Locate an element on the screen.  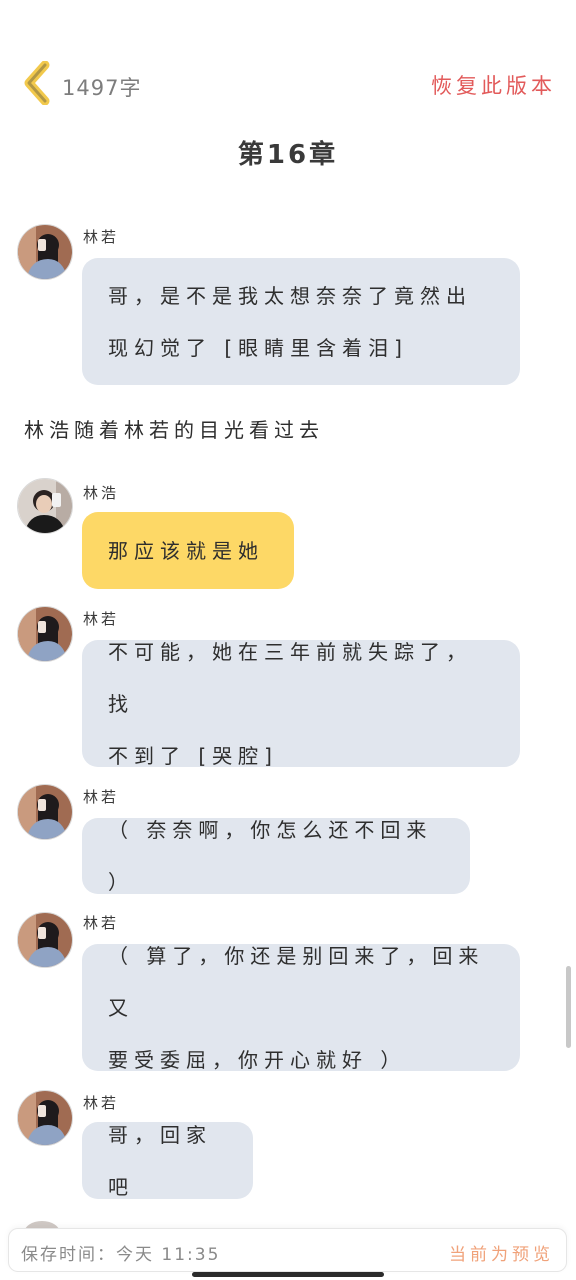
back-button is located at coordinates (38, 84).